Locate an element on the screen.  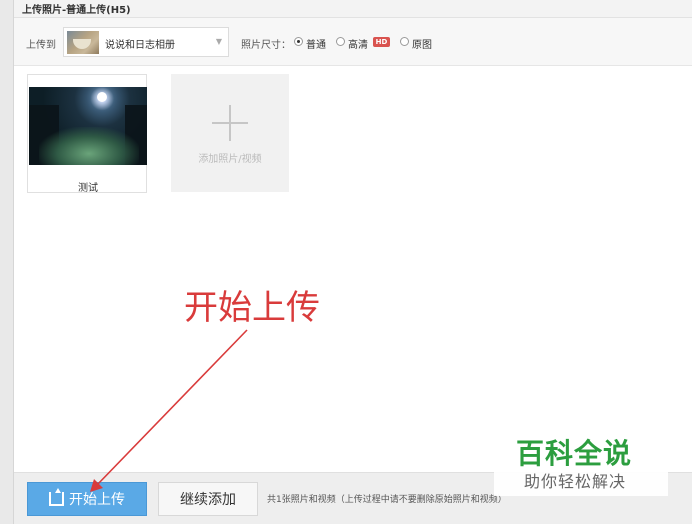
photo-size-label: 照片尺寸： is located at coordinates (266, 45).